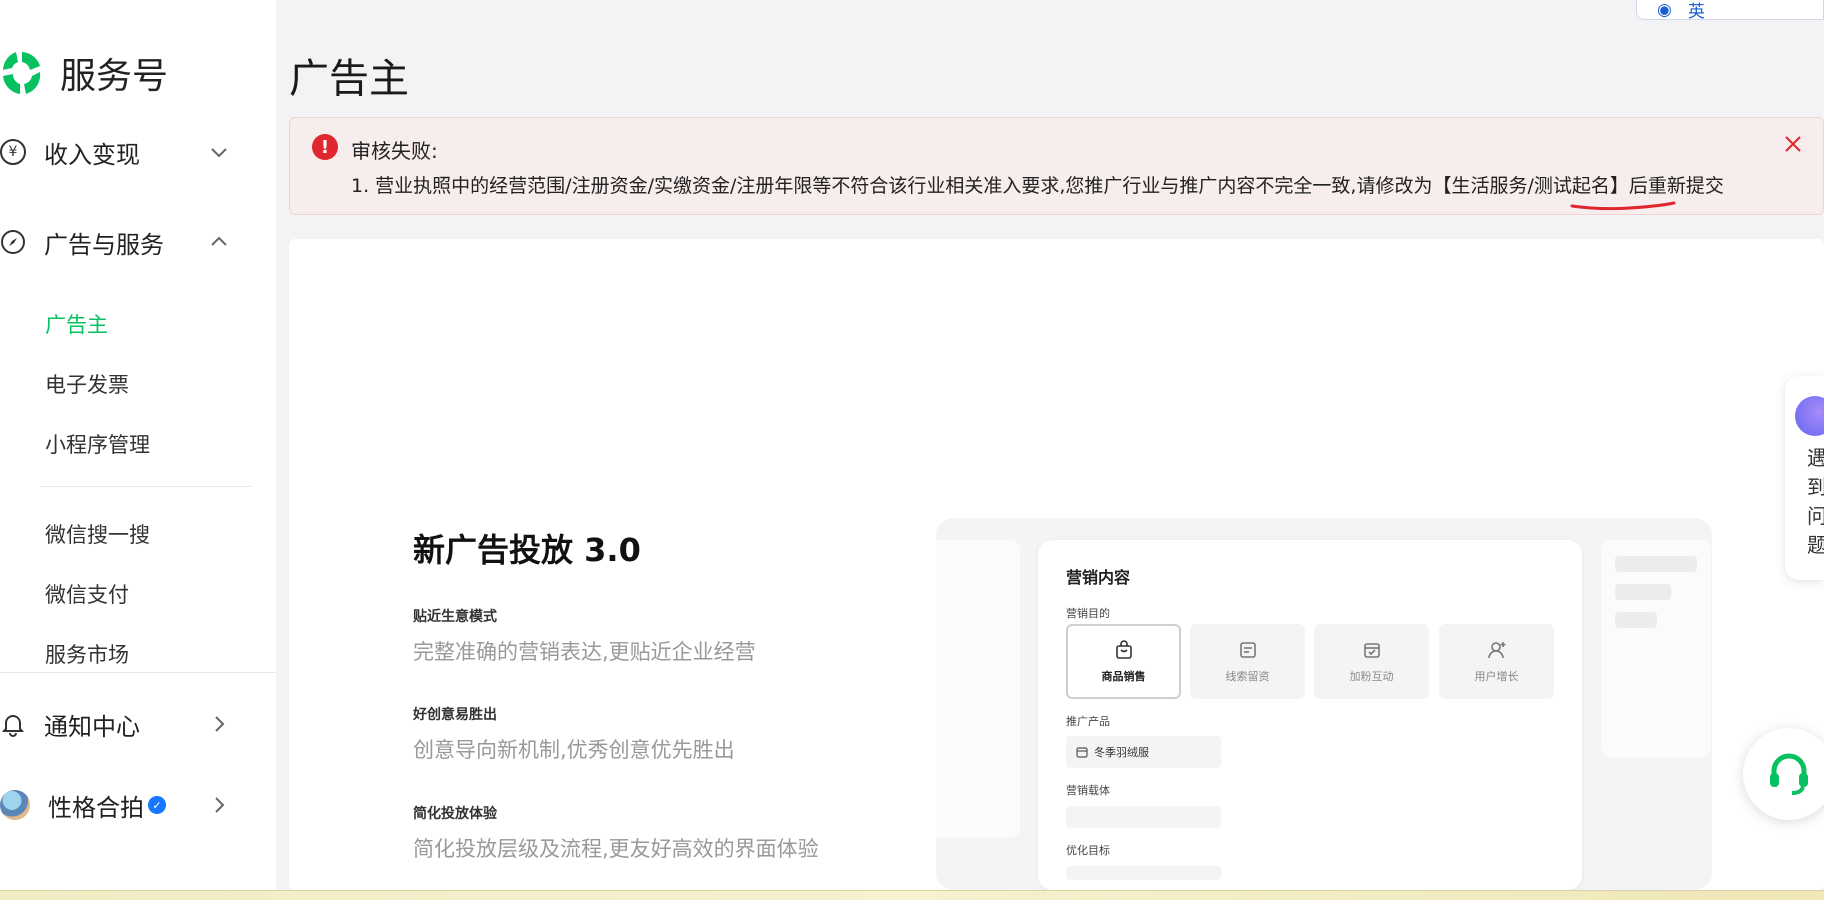  I want to click on close-icon, so click(1793, 144).